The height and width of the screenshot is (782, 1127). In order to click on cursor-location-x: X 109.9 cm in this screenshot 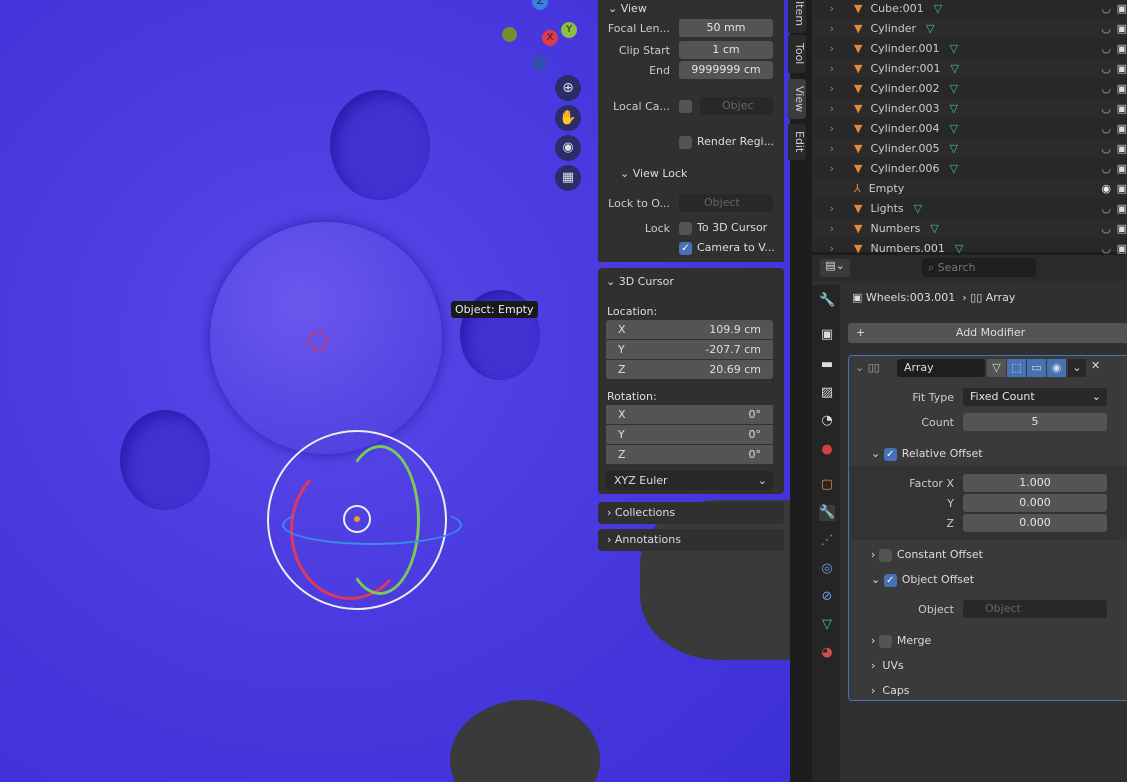, I will do `click(689, 329)`.